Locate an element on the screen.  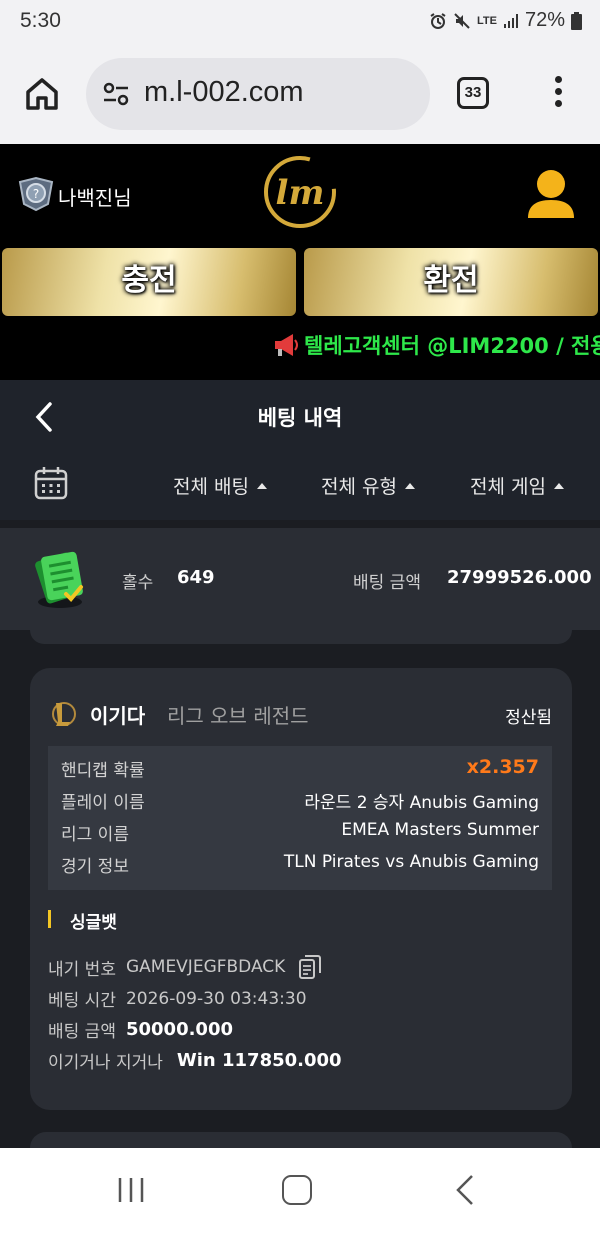
charge-button: 충전 is located at coordinates (149, 282).